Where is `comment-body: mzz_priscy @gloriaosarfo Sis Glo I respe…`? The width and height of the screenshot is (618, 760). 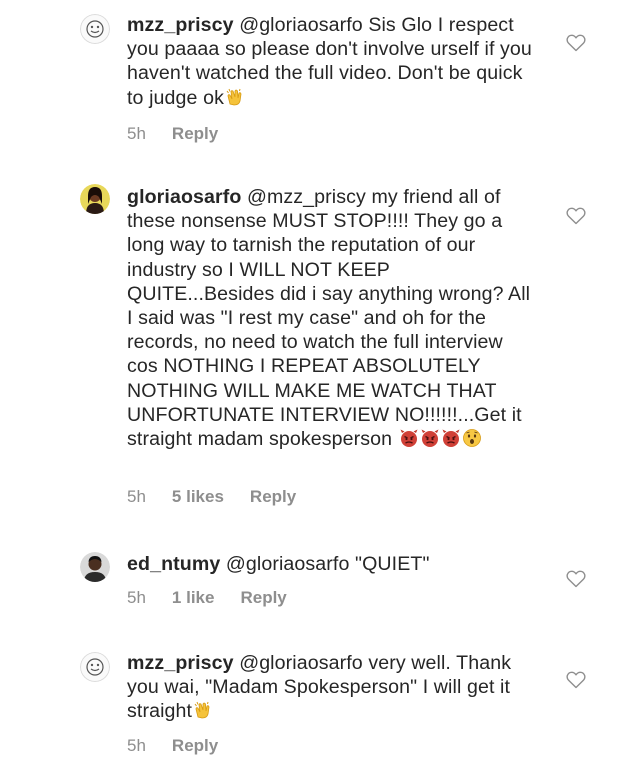 comment-body: mzz_priscy @gloriaosarfo Sis Glo I respe… is located at coordinates (332, 61).